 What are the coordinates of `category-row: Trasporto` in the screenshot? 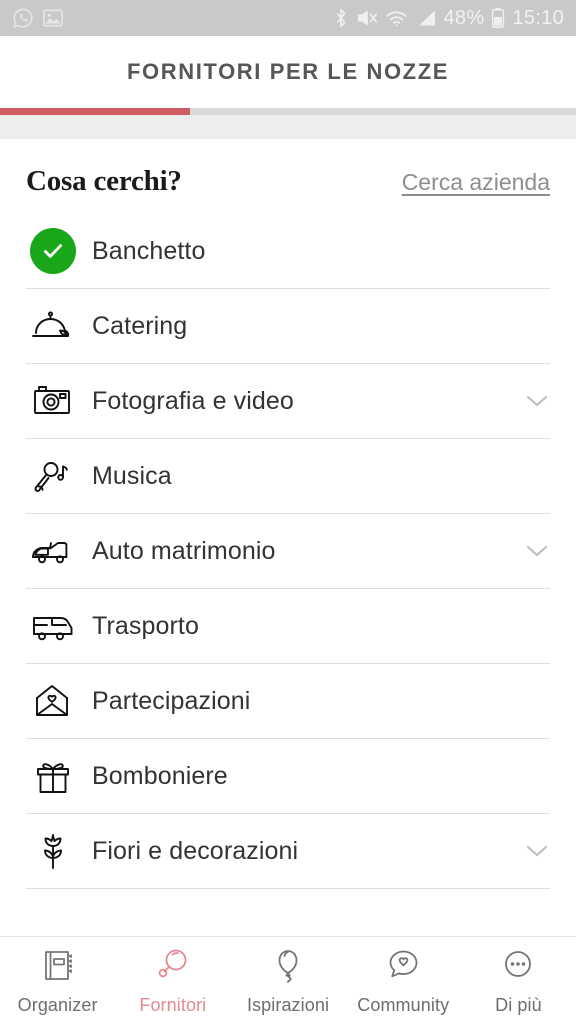 It's located at (288, 626).